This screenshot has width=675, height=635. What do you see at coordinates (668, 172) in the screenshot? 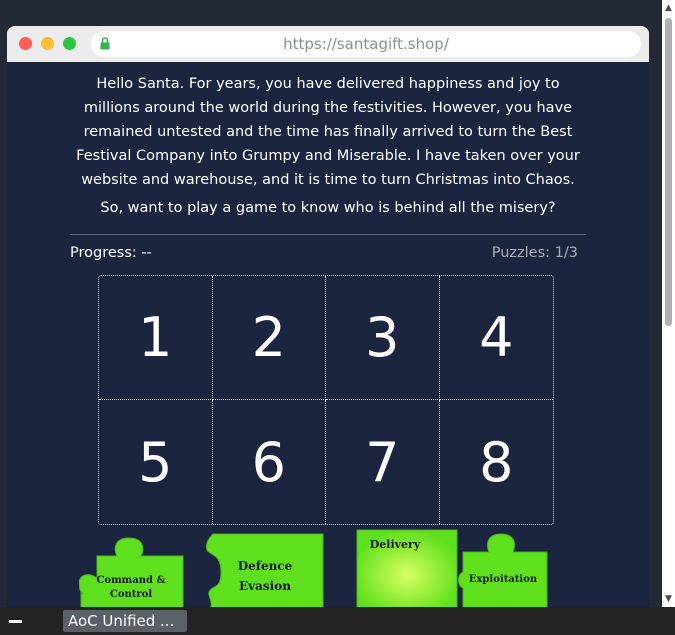
I see `scroll-thumb` at bounding box center [668, 172].